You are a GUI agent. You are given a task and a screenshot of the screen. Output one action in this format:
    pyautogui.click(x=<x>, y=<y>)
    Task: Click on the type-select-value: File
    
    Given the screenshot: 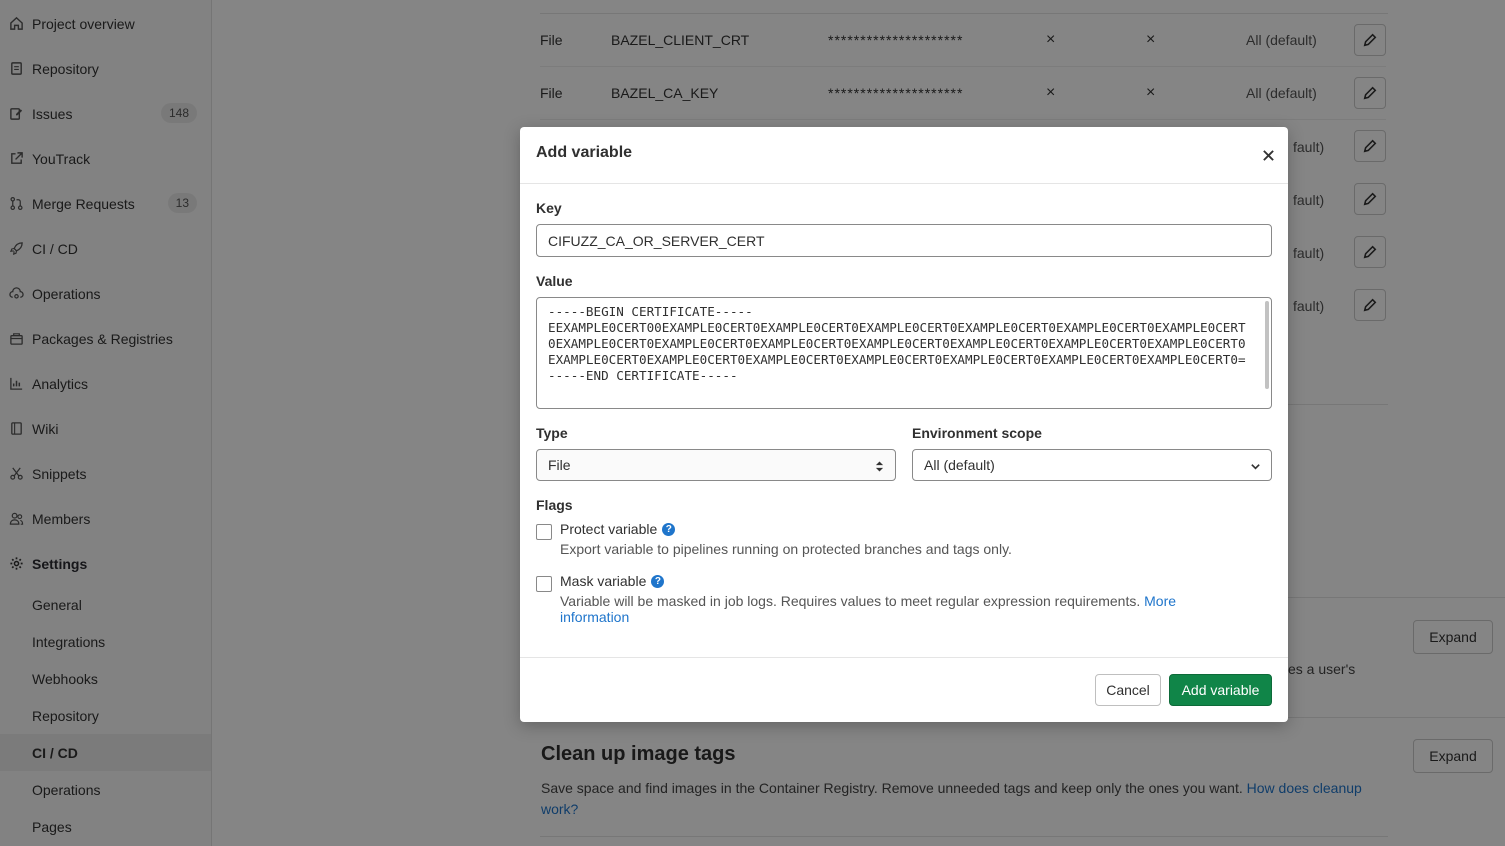 What is the action you would take?
    pyautogui.click(x=559, y=465)
    